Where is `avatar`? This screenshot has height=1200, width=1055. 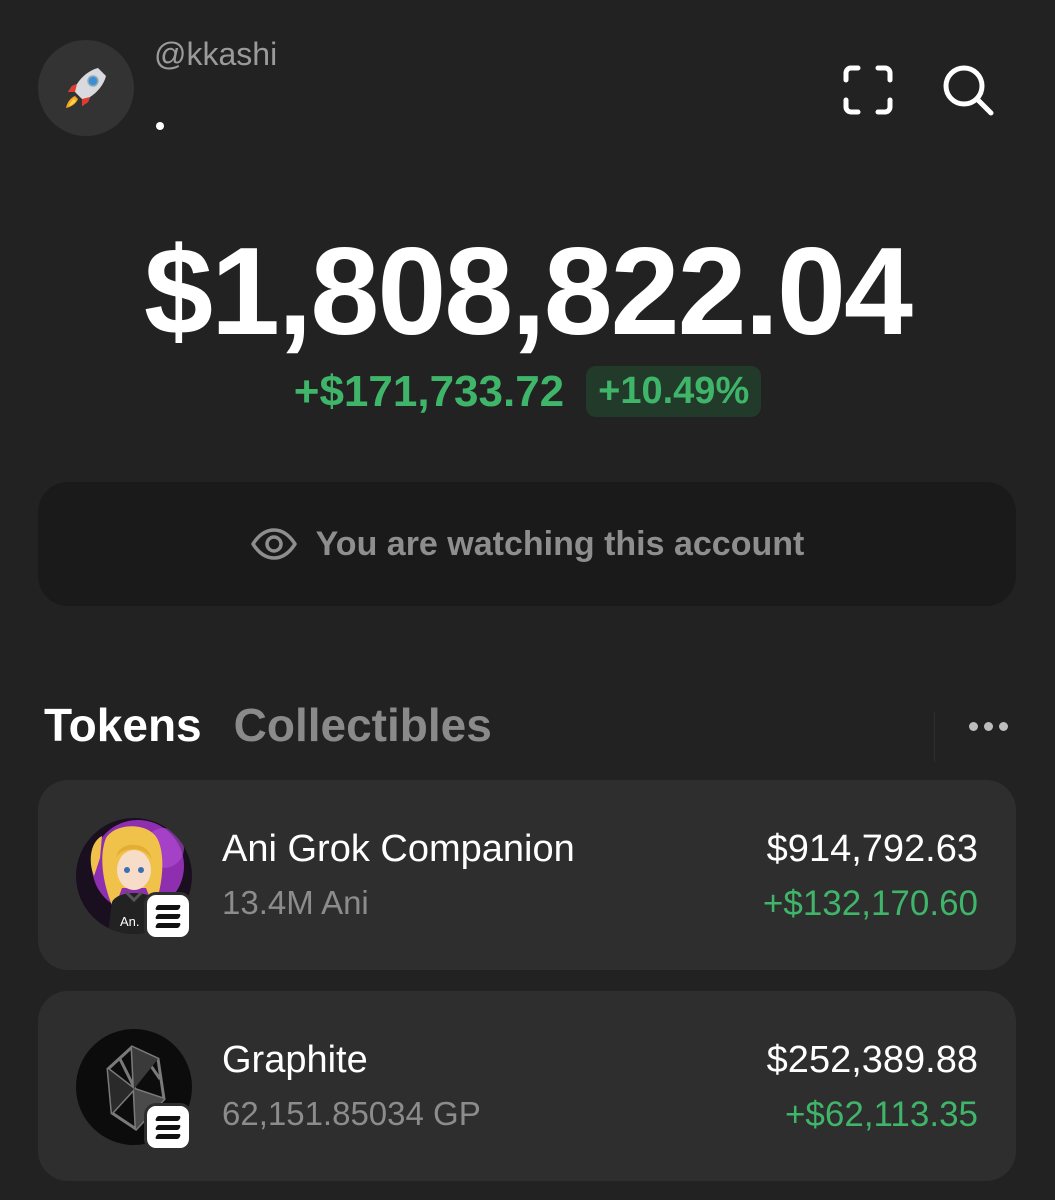
avatar is located at coordinates (86, 88).